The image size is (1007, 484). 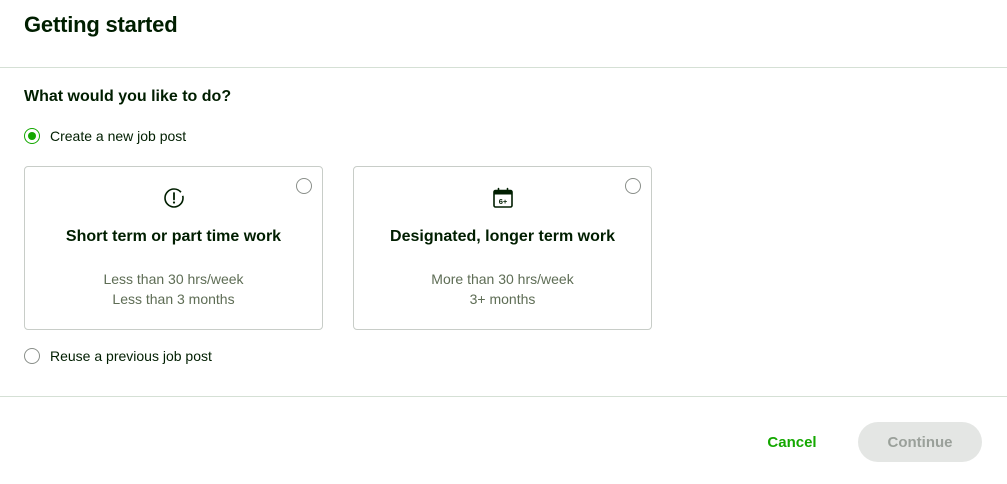 What do you see at coordinates (503, 34) in the screenshot?
I see `dialog-header: Getting started` at bounding box center [503, 34].